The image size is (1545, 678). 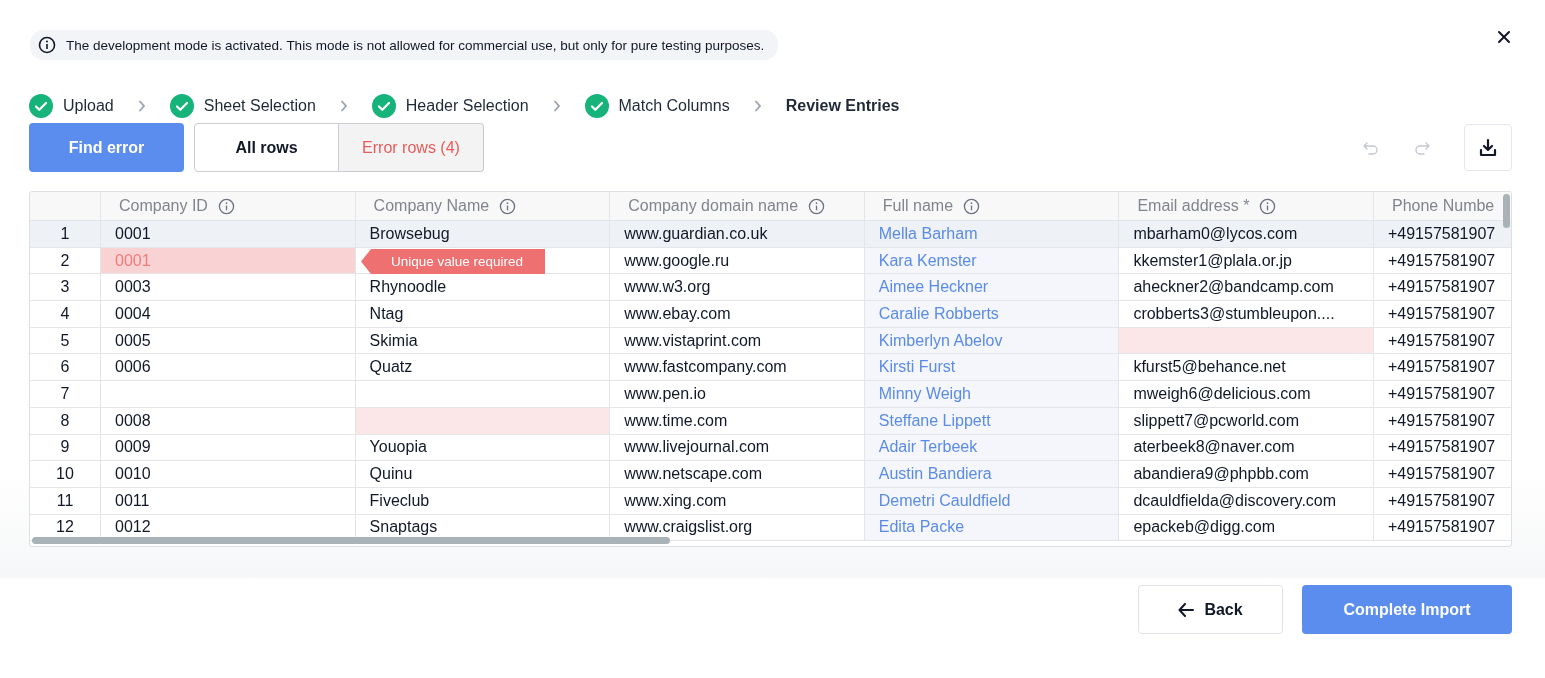 What do you see at coordinates (65, 420) in the screenshot?
I see `row-number: 8` at bounding box center [65, 420].